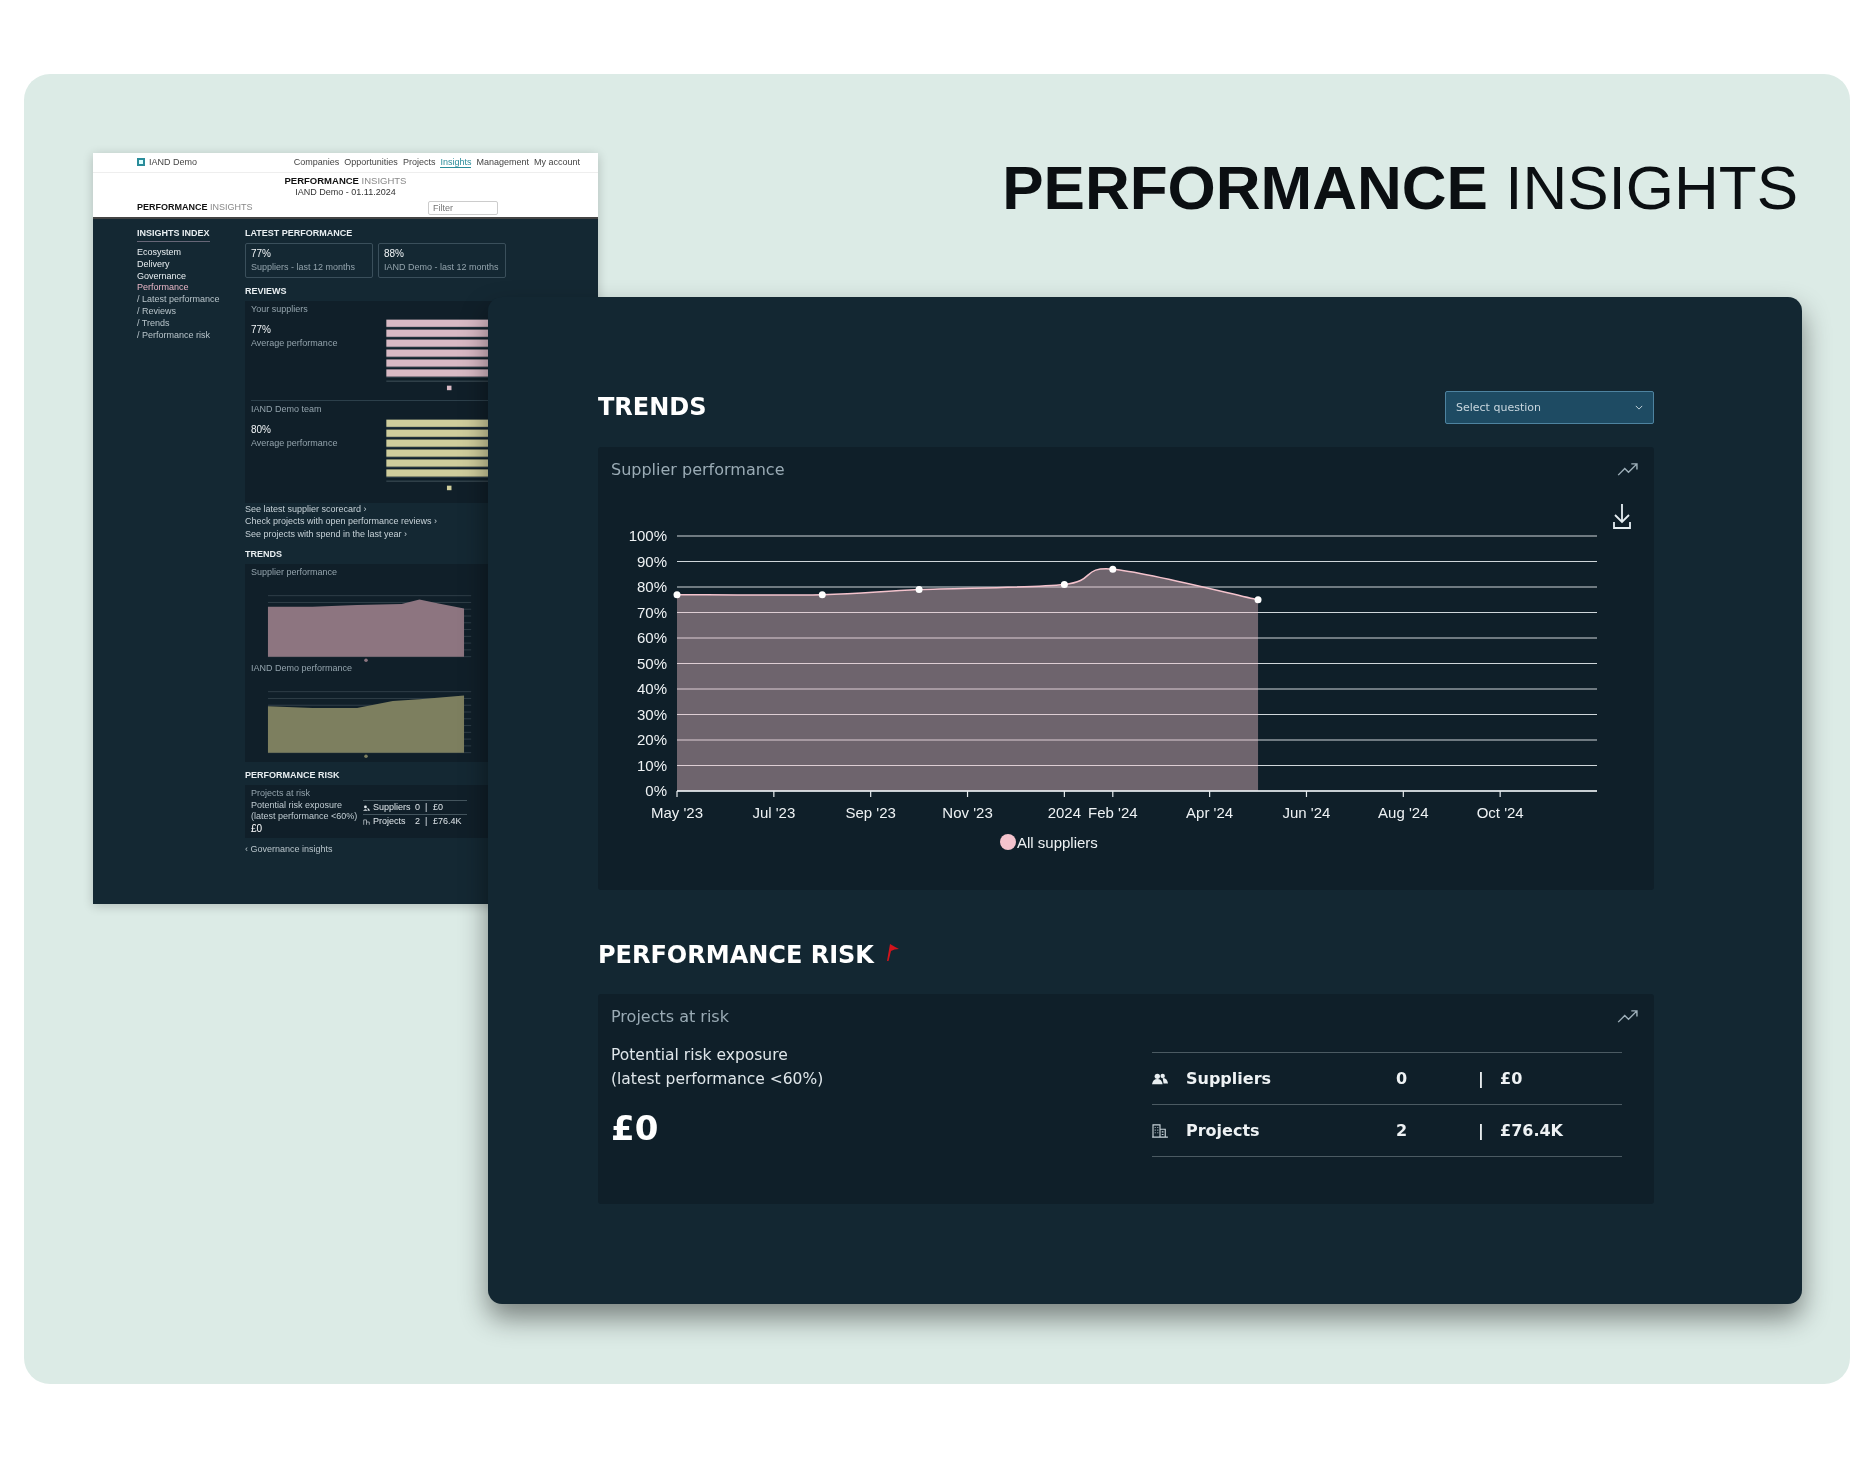  I want to click on index-link: Performance, so click(191, 288).